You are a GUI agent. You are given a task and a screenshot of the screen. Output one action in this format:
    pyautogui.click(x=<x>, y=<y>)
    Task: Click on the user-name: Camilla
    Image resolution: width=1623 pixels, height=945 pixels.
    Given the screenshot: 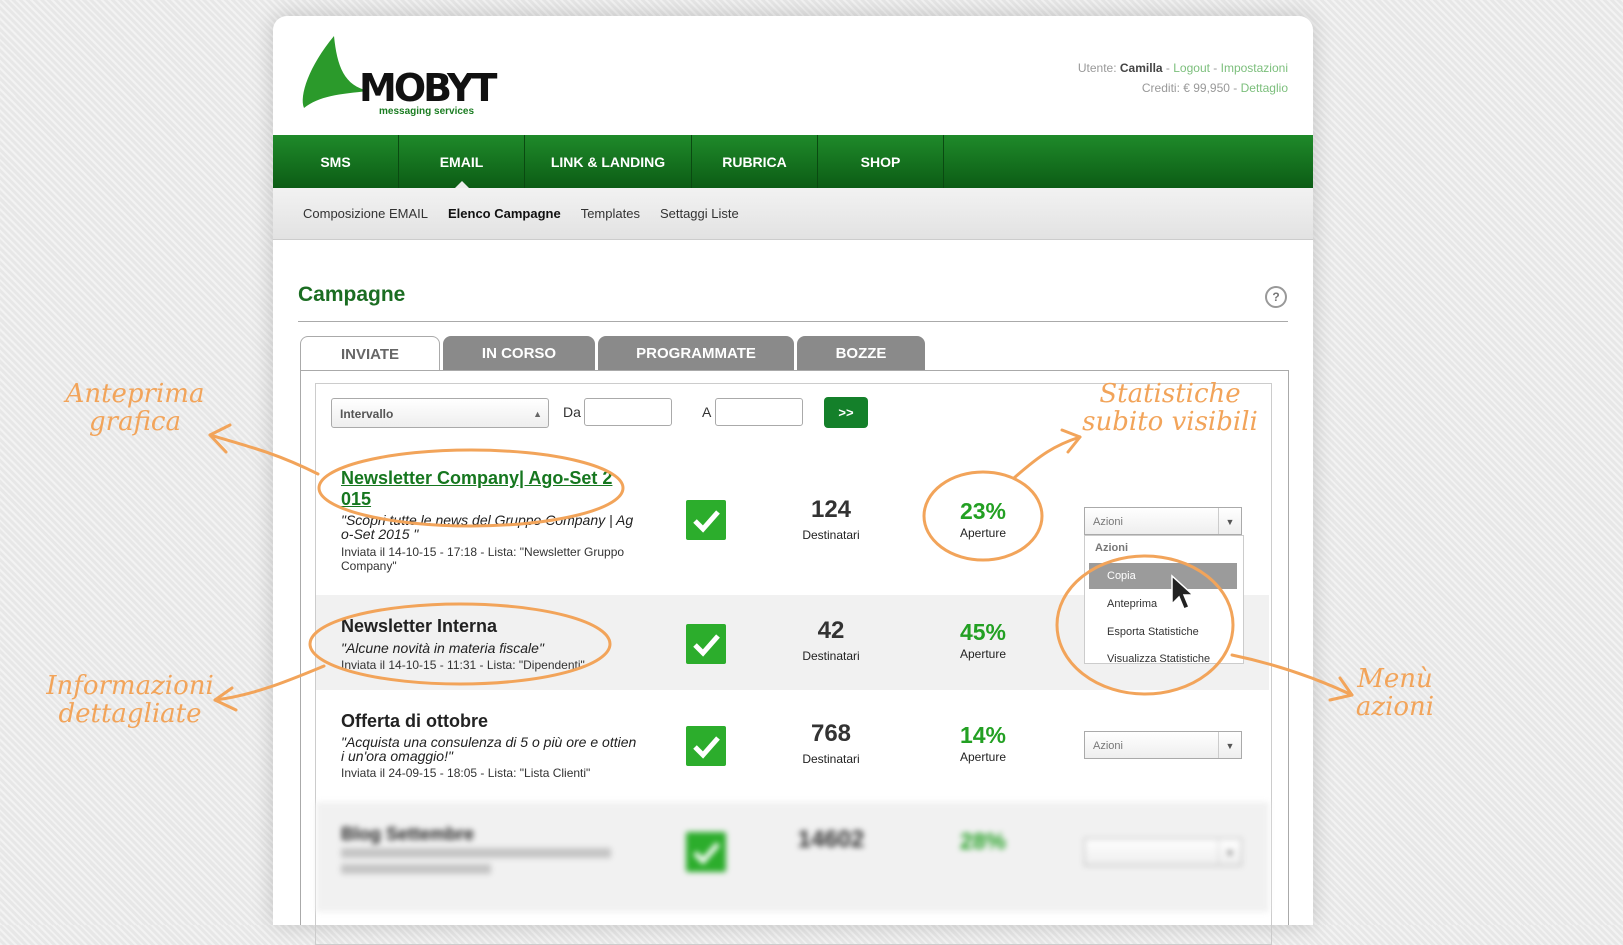 What is the action you would take?
    pyautogui.click(x=1141, y=68)
    